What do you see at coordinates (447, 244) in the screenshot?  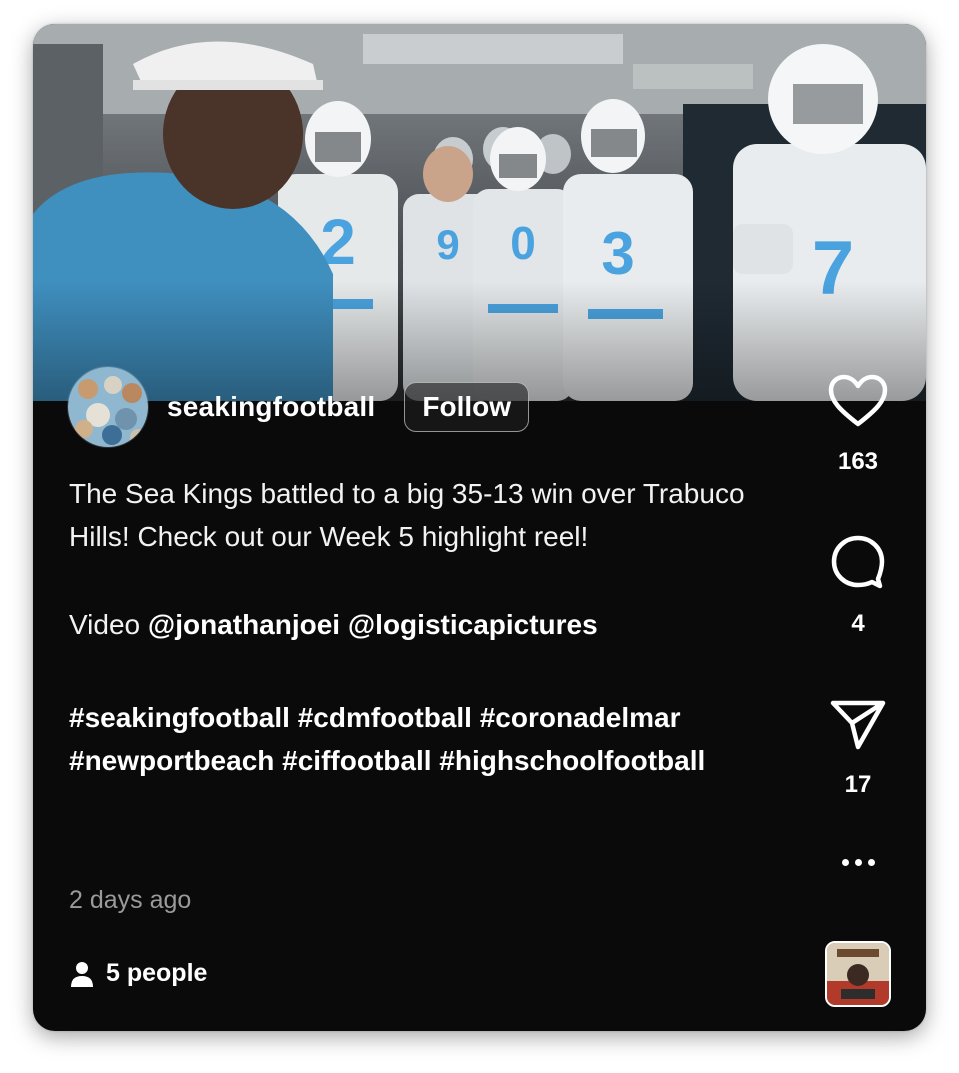 I see `jersey-number-9: 9` at bounding box center [447, 244].